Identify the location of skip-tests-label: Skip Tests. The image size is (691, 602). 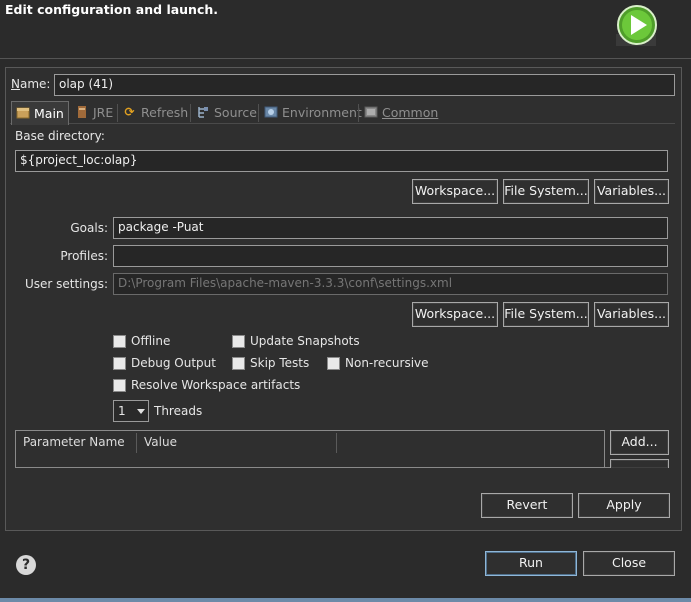
(280, 363).